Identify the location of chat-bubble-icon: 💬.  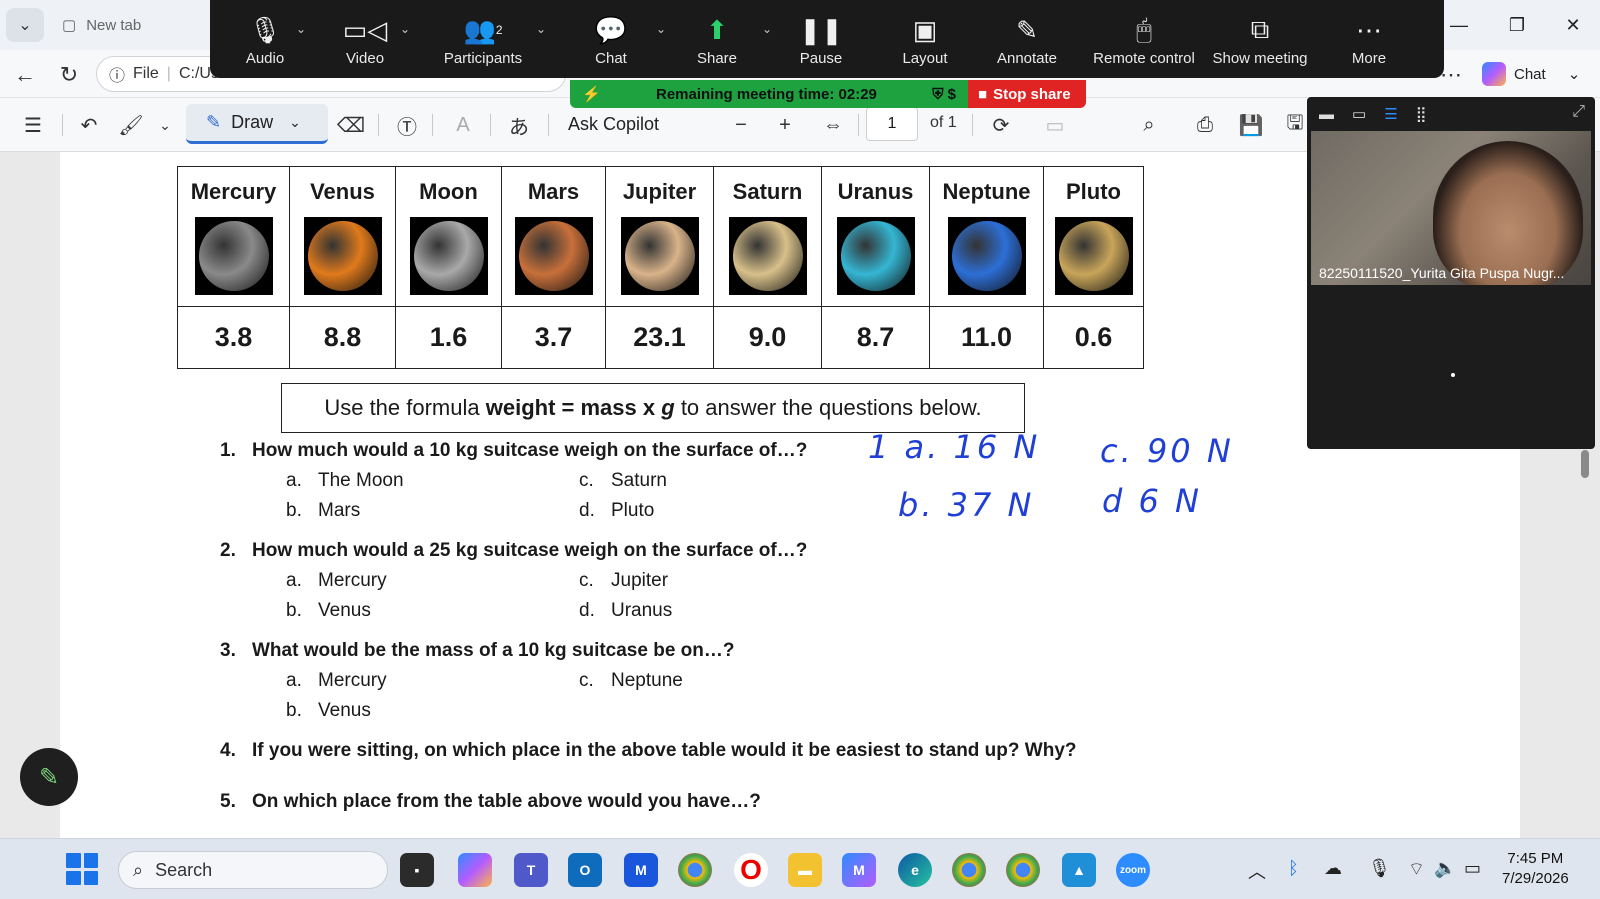
(611, 29).